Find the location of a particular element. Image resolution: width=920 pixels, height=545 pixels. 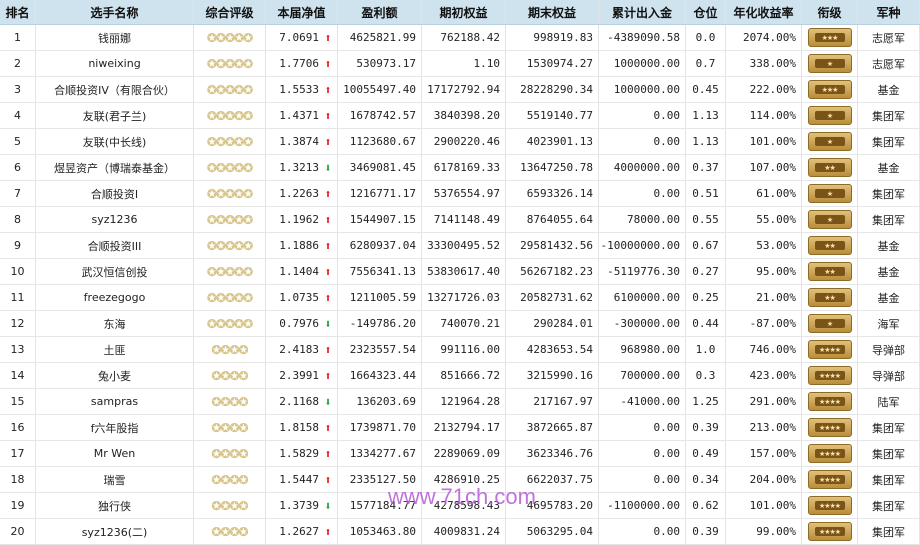

profit-cell: 1664323.44 is located at coordinates (380, 375).